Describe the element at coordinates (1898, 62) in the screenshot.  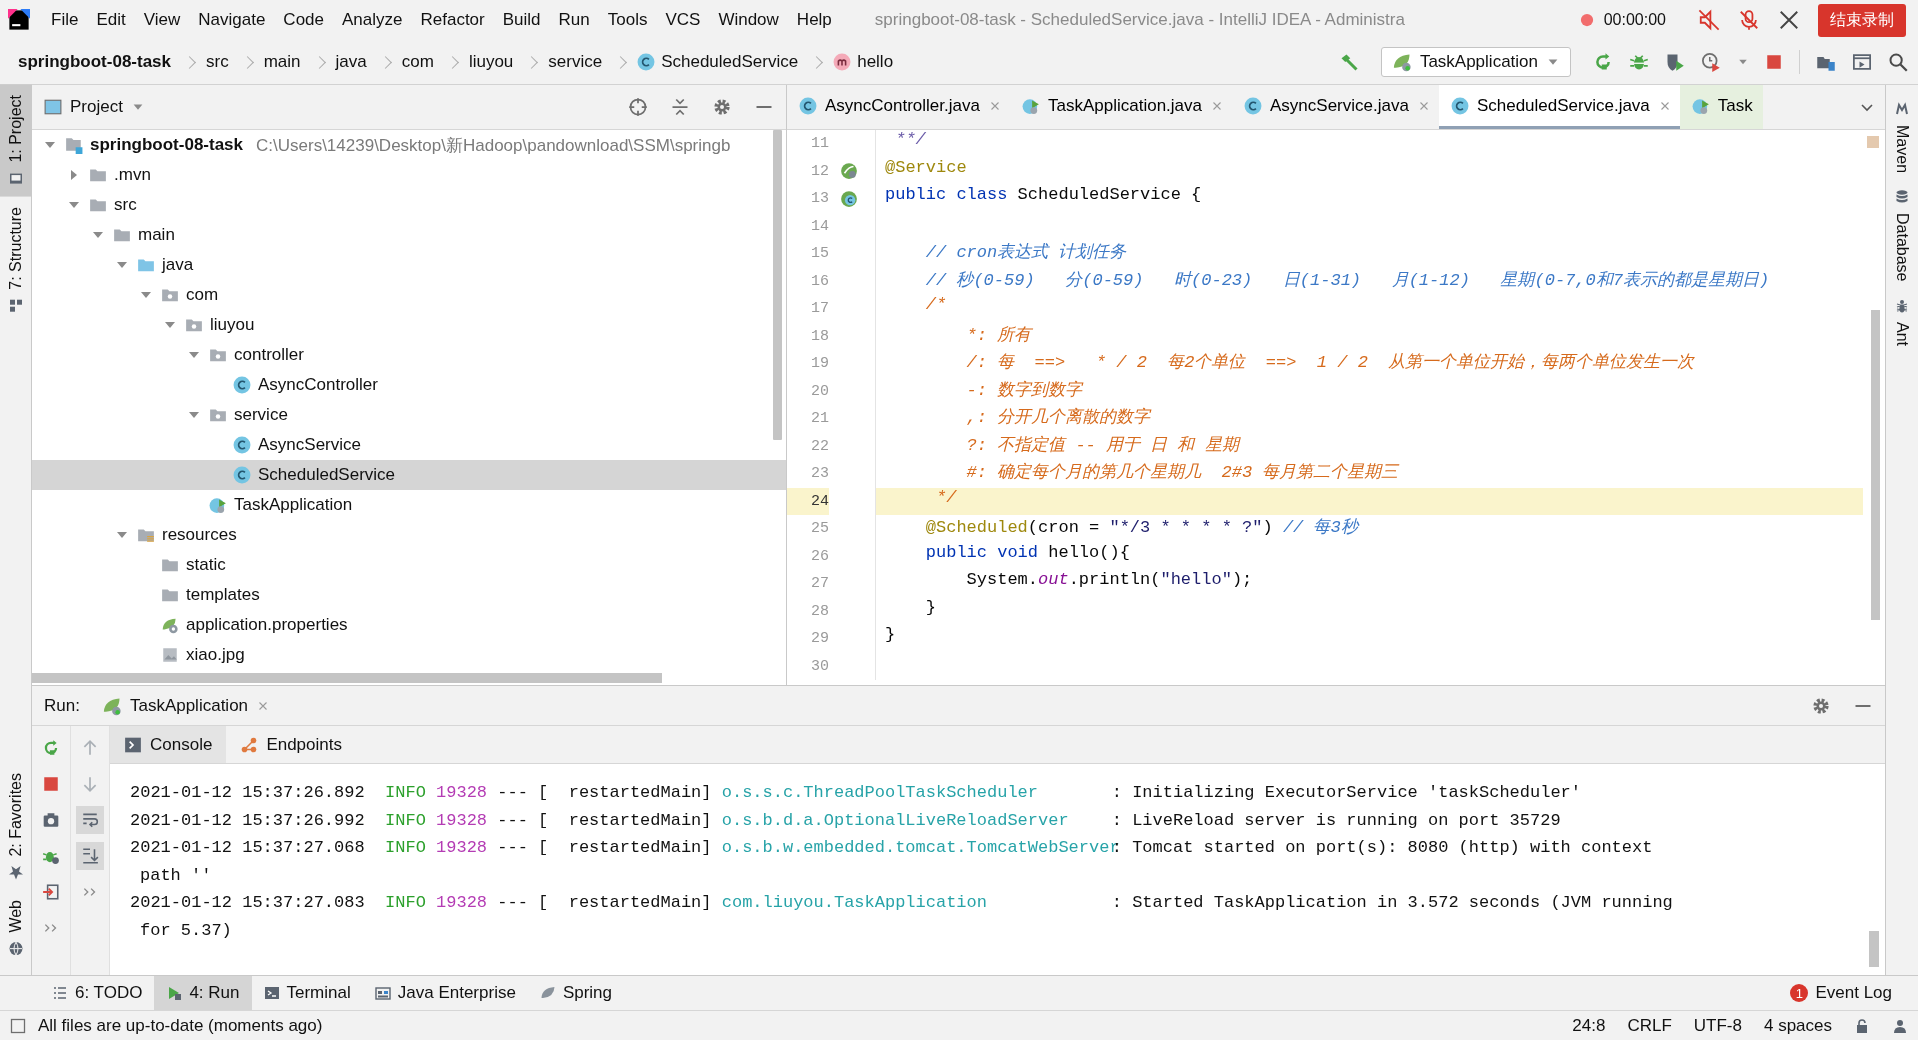
I see `search-icon` at that location.